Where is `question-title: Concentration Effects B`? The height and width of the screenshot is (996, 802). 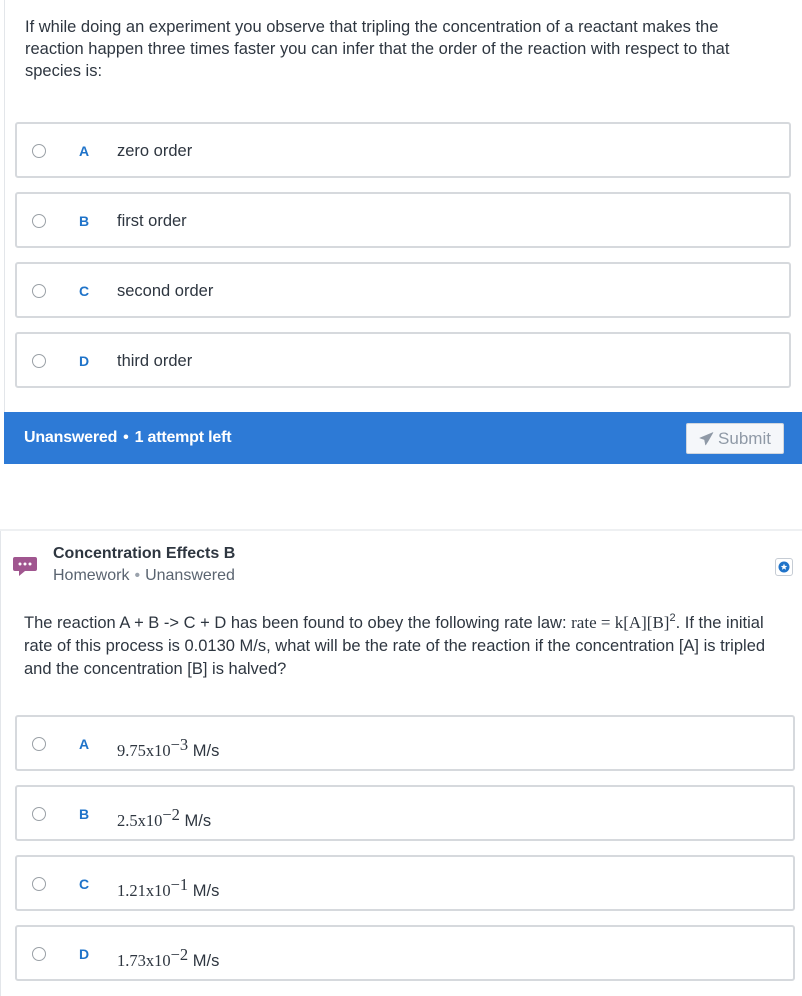 question-title: Concentration Effects B is located at coordinates (144, 553).